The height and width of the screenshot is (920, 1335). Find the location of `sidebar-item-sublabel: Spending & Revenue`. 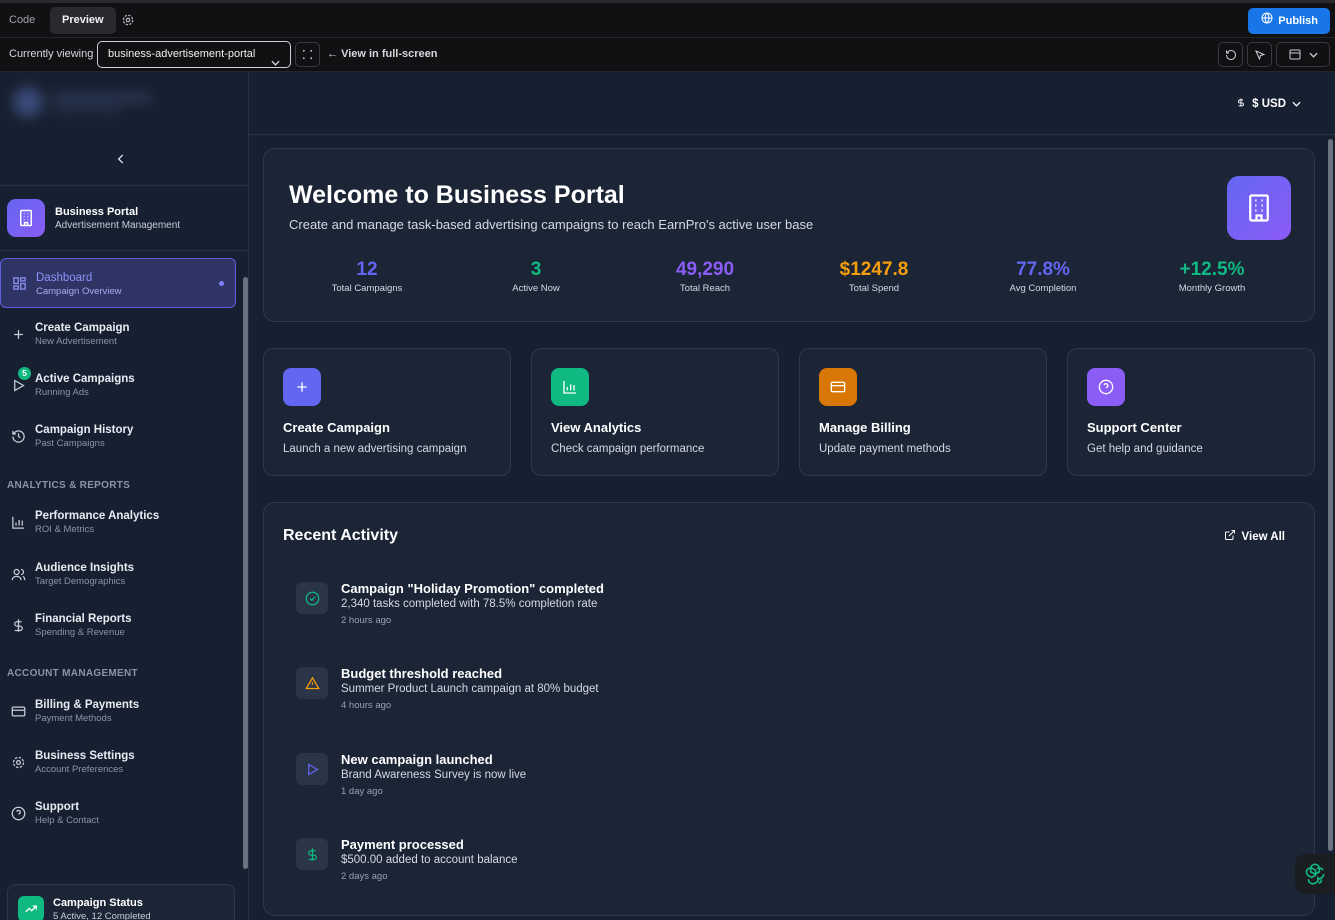

sidebar-item-sublabel: Spending & Revenue is located at coordinates (80, 632).